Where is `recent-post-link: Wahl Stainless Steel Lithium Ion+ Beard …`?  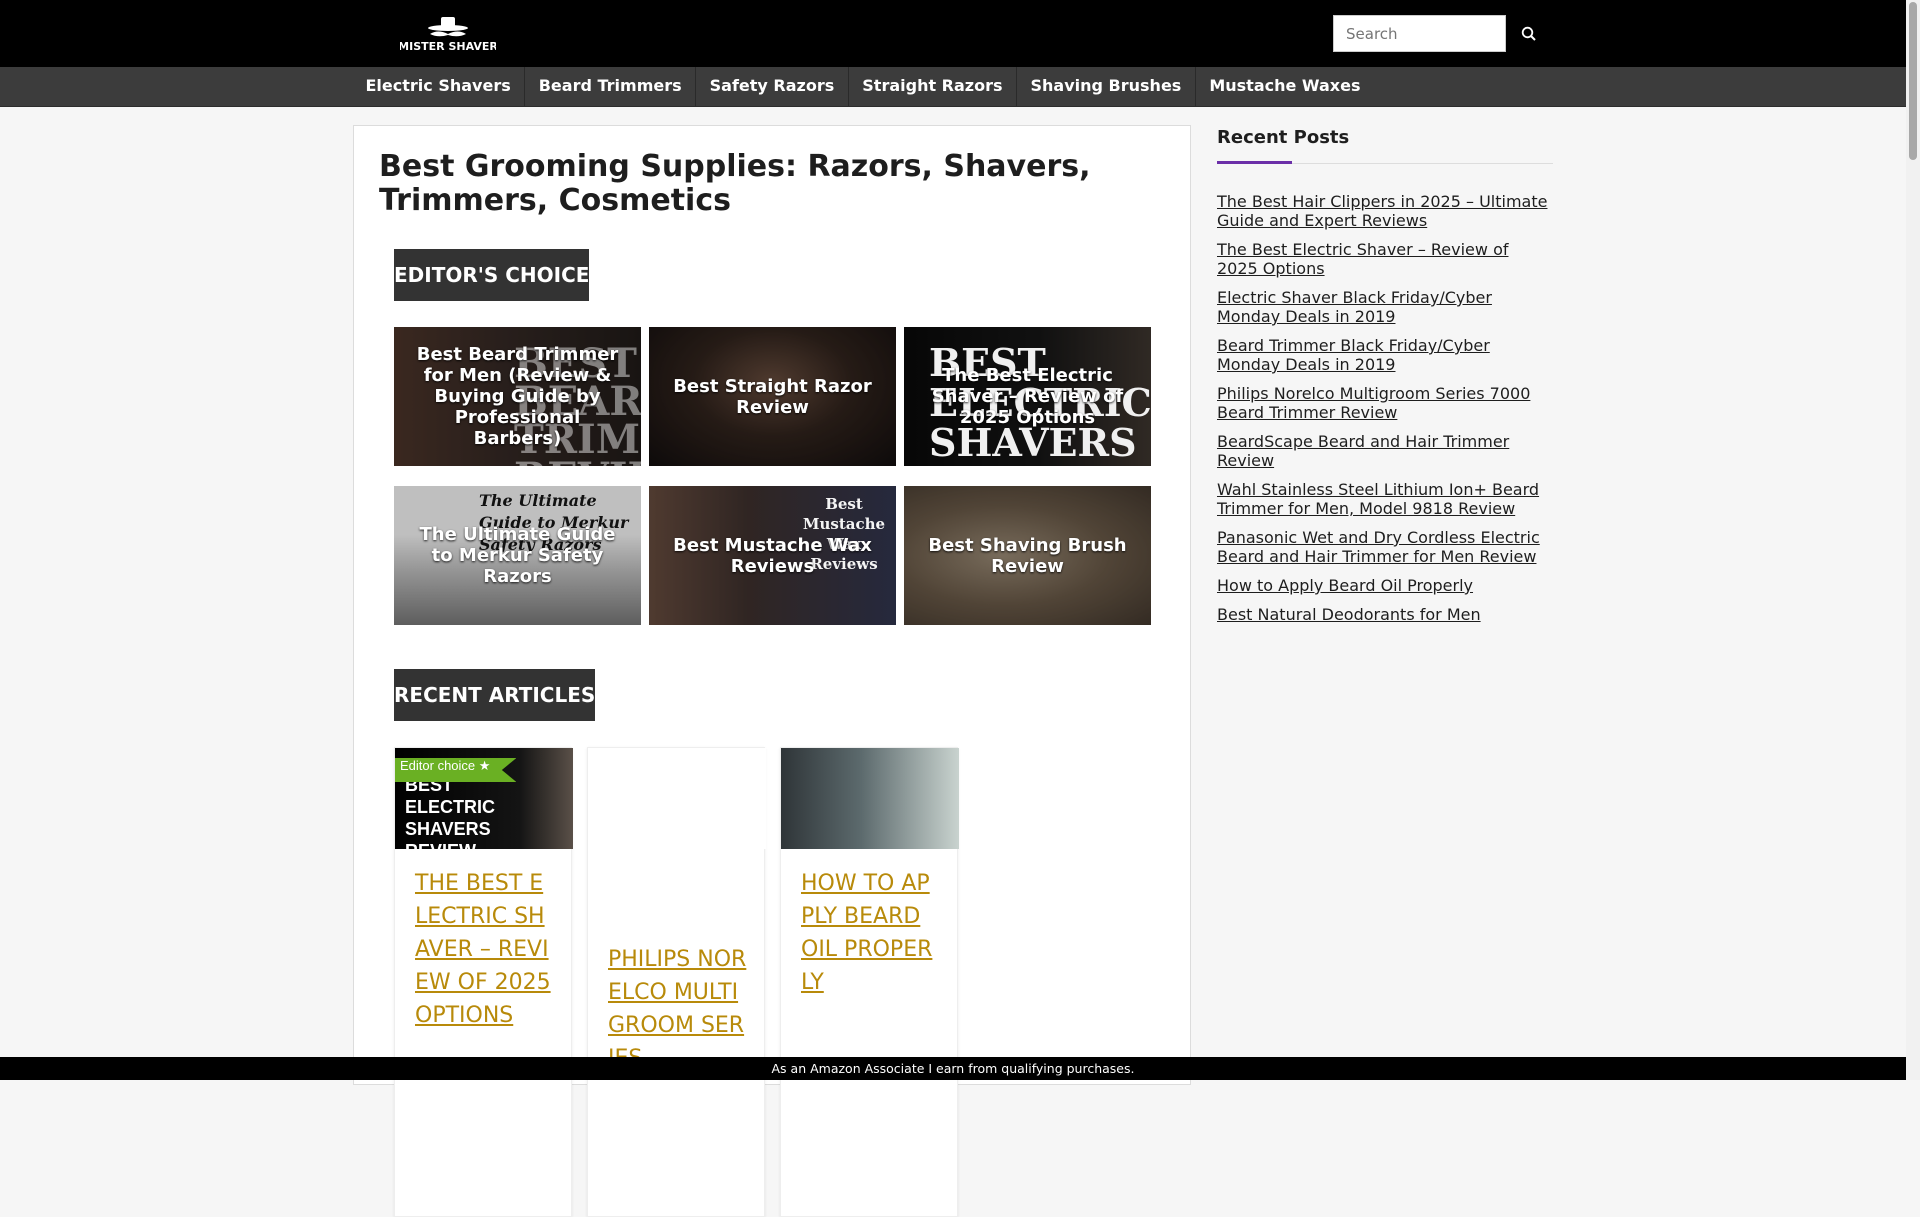
recent-post-link: Wahl Stainless Steel Lithium Ion+ Beard … is located at coordinates (1378, 499).